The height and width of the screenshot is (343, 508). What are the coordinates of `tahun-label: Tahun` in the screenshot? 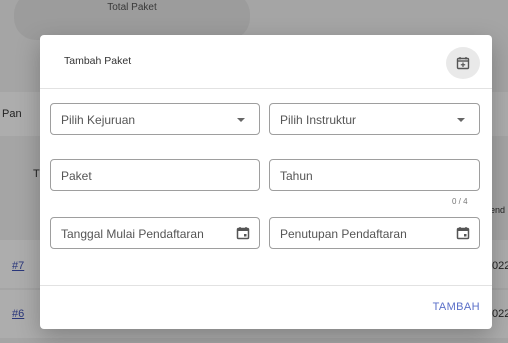 It's located at (296, 176).